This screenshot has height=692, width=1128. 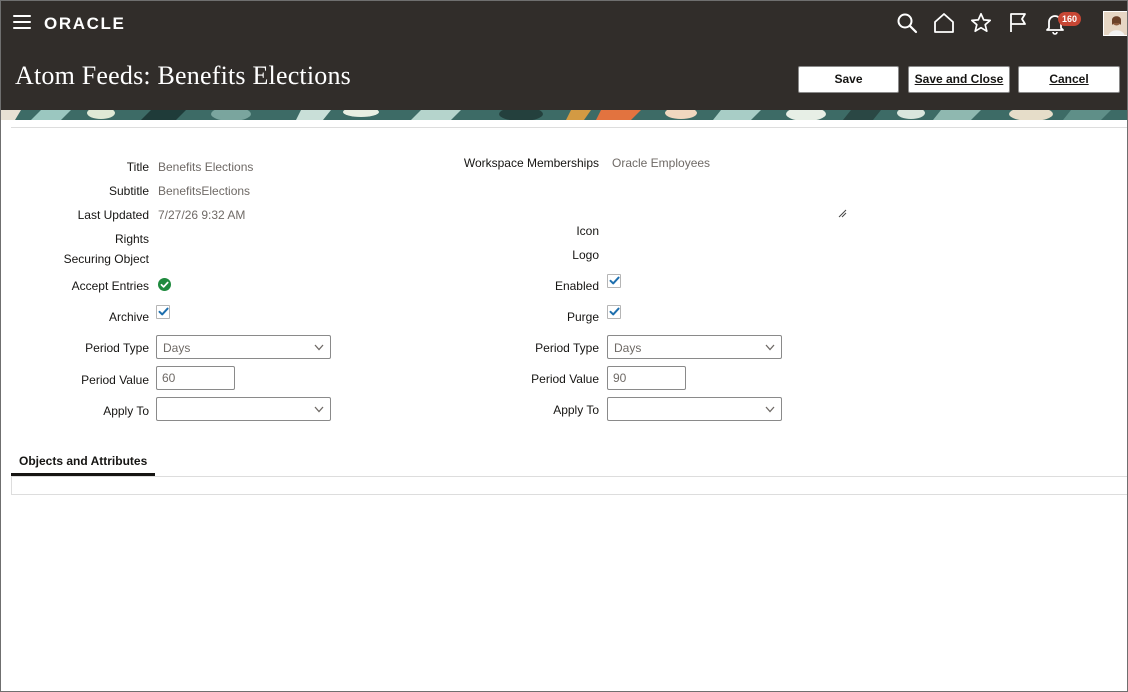 I want to click on search-icon, so click(x=907, y=23).